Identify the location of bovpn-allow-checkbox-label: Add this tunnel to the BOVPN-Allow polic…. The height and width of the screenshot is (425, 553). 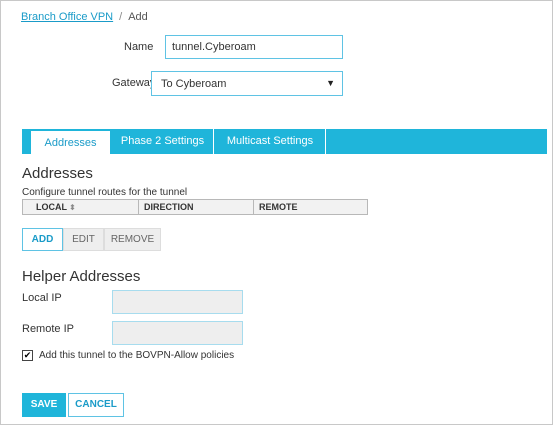
(136, 355).